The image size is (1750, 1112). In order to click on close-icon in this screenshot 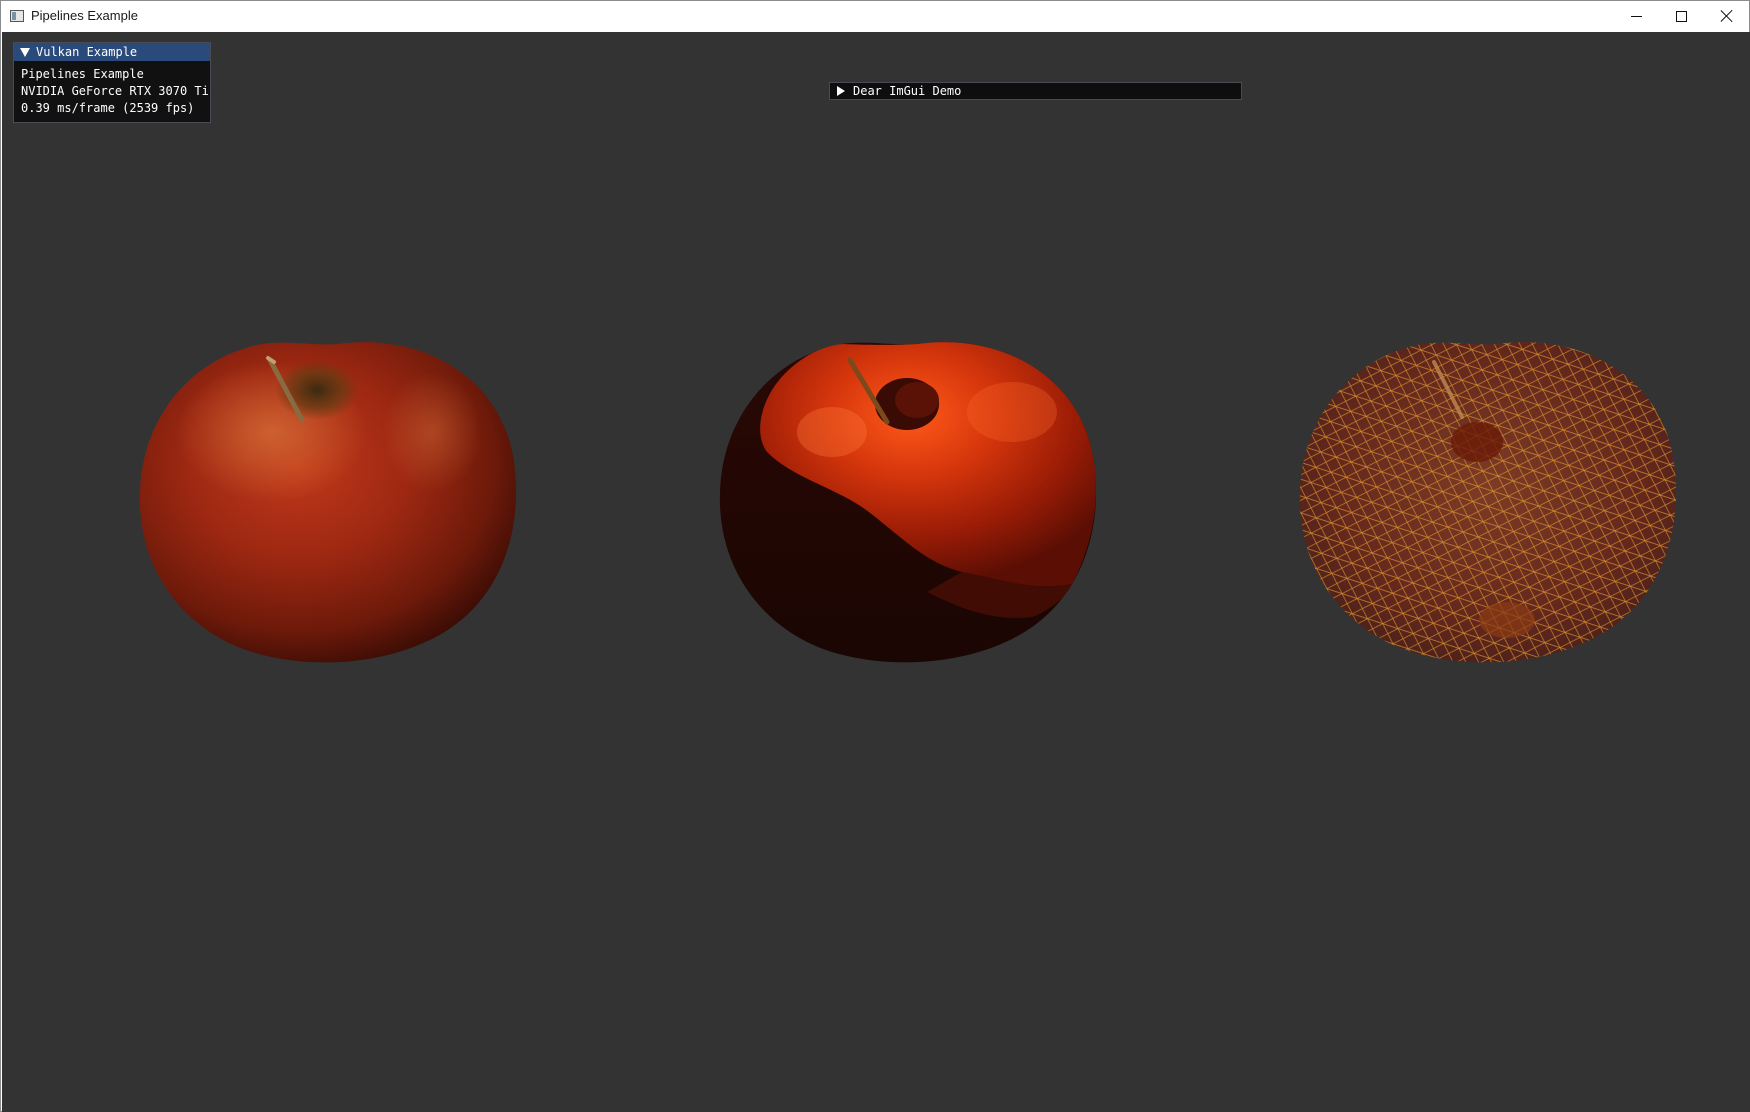, I will do `click(1727, 16)`.